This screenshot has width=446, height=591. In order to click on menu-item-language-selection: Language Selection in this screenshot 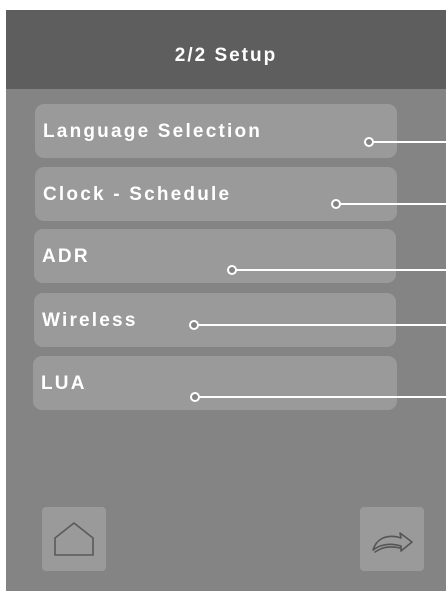, I will do `click(216, 131)`.